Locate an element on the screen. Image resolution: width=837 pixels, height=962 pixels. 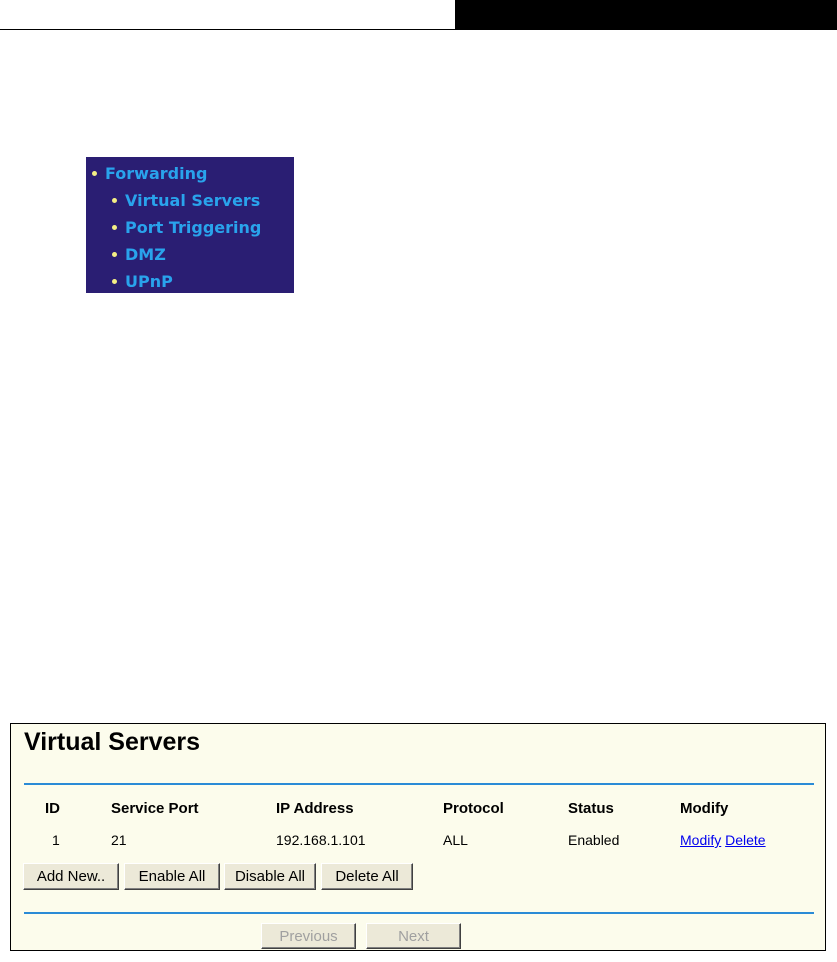
menu-item-label: DMZ is located at coordinates (145, 254).